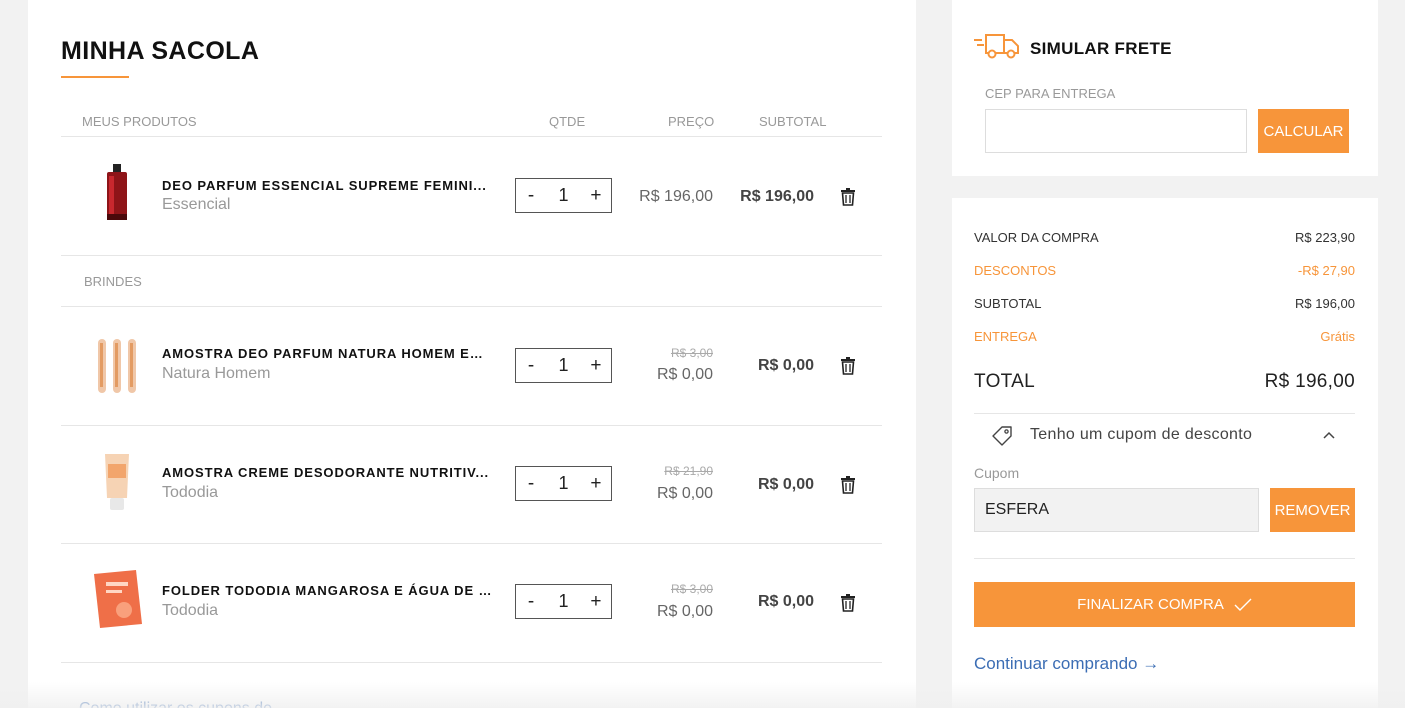  What do you see at coordinates (1329, 435) in the screenshot?
I see `chevron-up-icon` at bounding box center [1329, 435].